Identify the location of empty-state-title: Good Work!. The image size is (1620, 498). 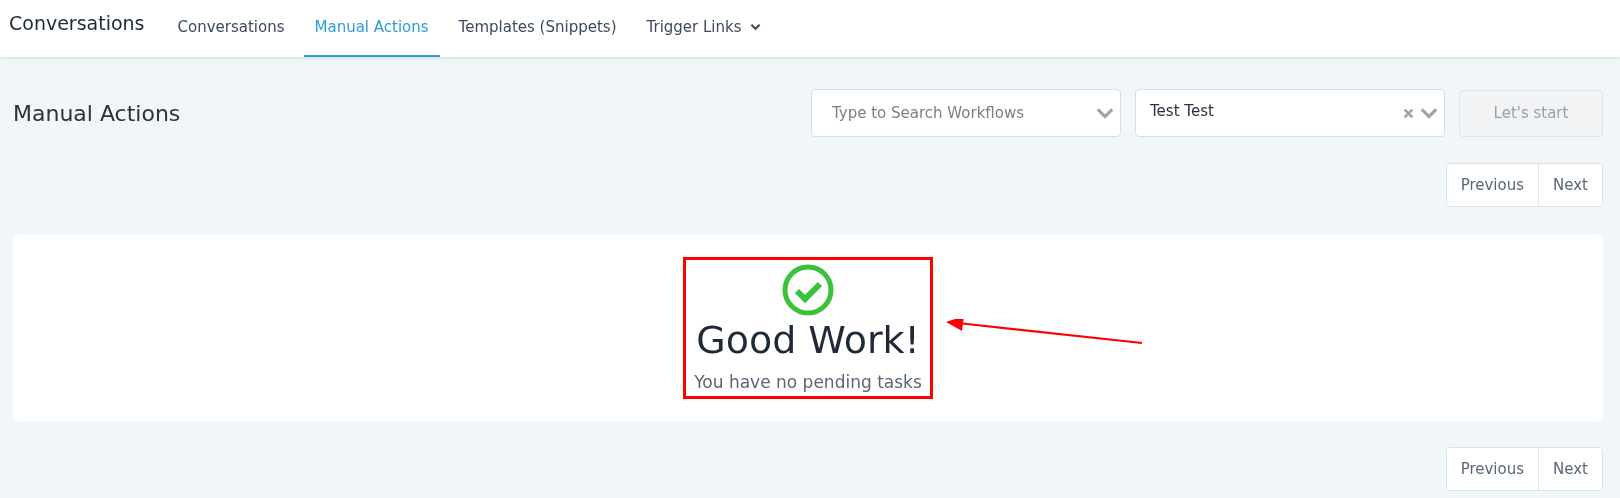
(808, 340).